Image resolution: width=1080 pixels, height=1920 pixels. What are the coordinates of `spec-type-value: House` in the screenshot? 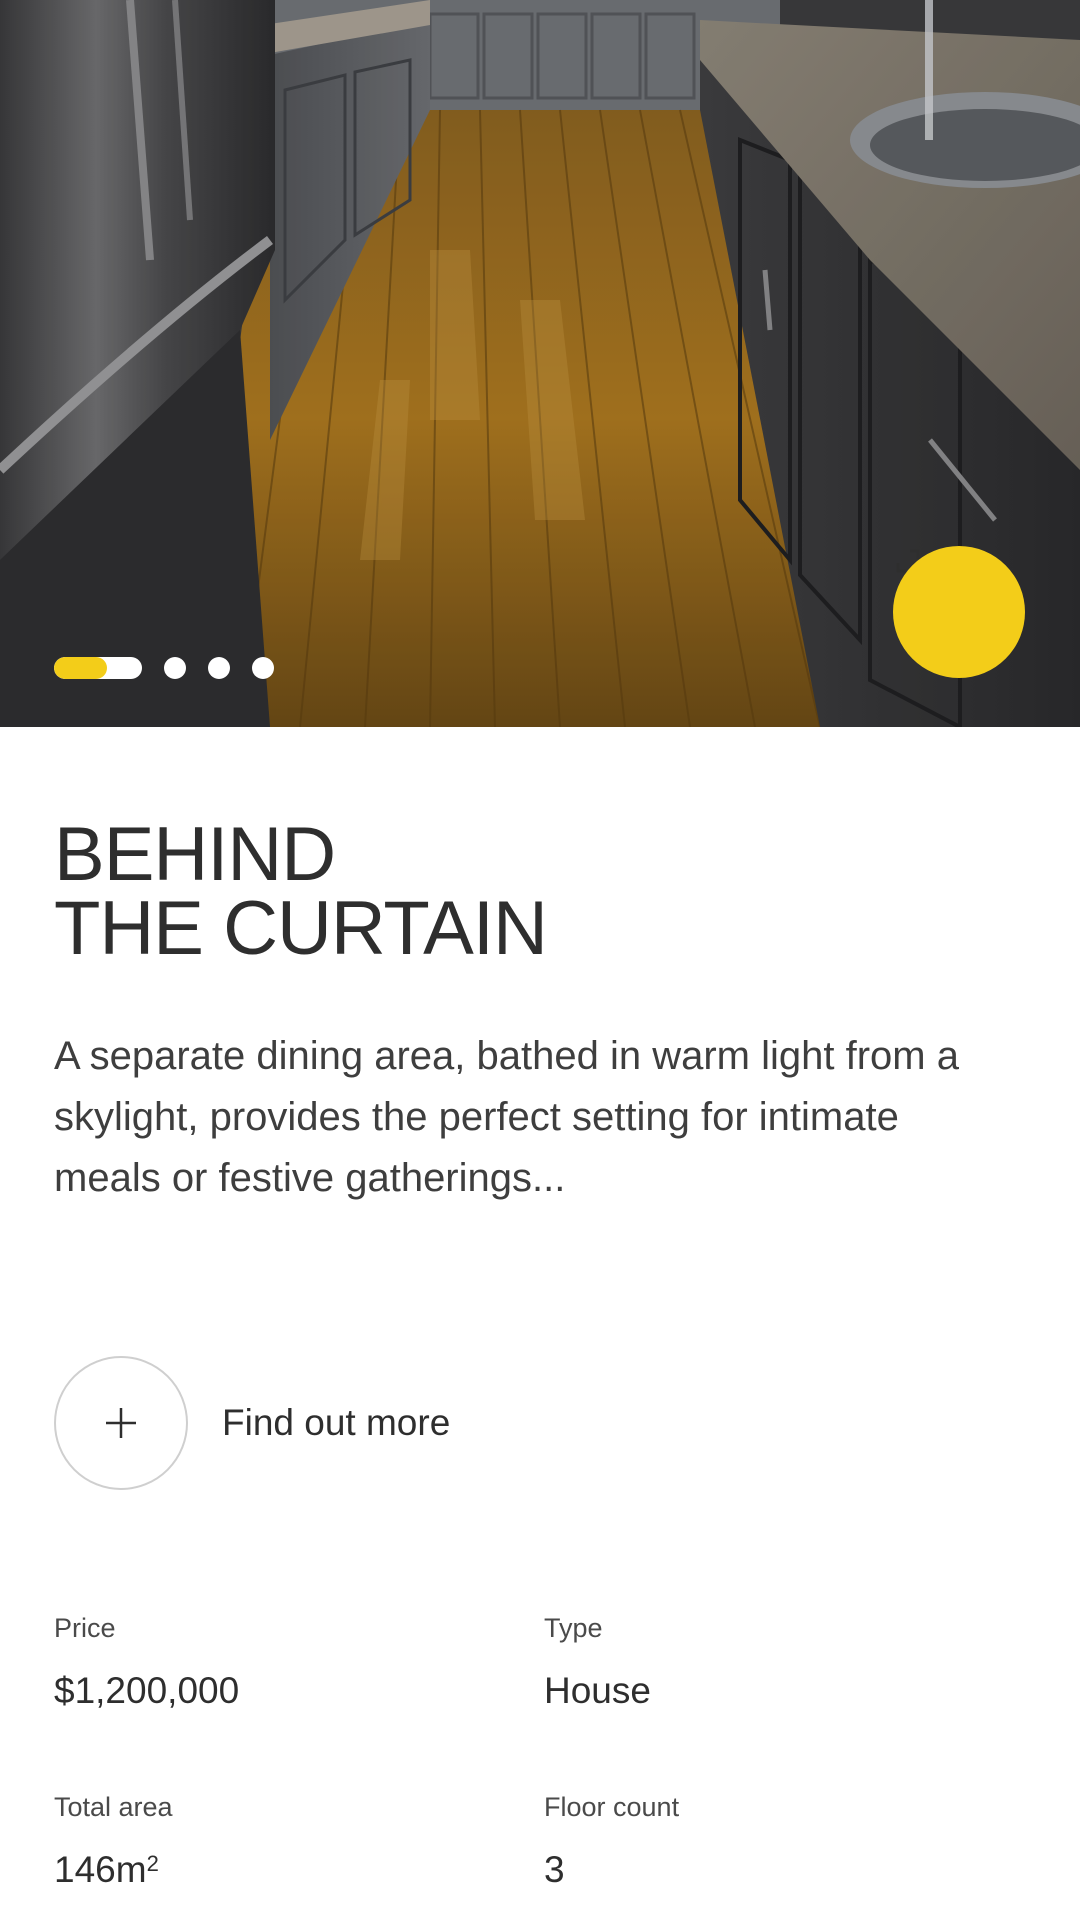 It's located at (597, 1690).